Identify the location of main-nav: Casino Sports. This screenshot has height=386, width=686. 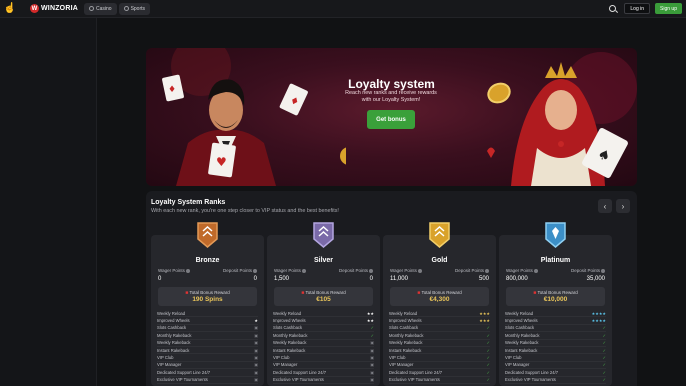
(117, 8).